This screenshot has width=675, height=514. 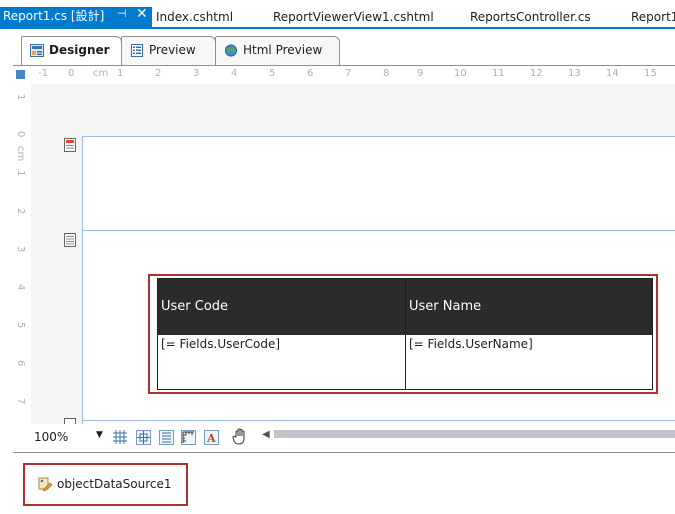 What do you see at coordinates (43, 73) in the screenshot?
I see `ruler-label: -1` at bounding box center [43, 73].